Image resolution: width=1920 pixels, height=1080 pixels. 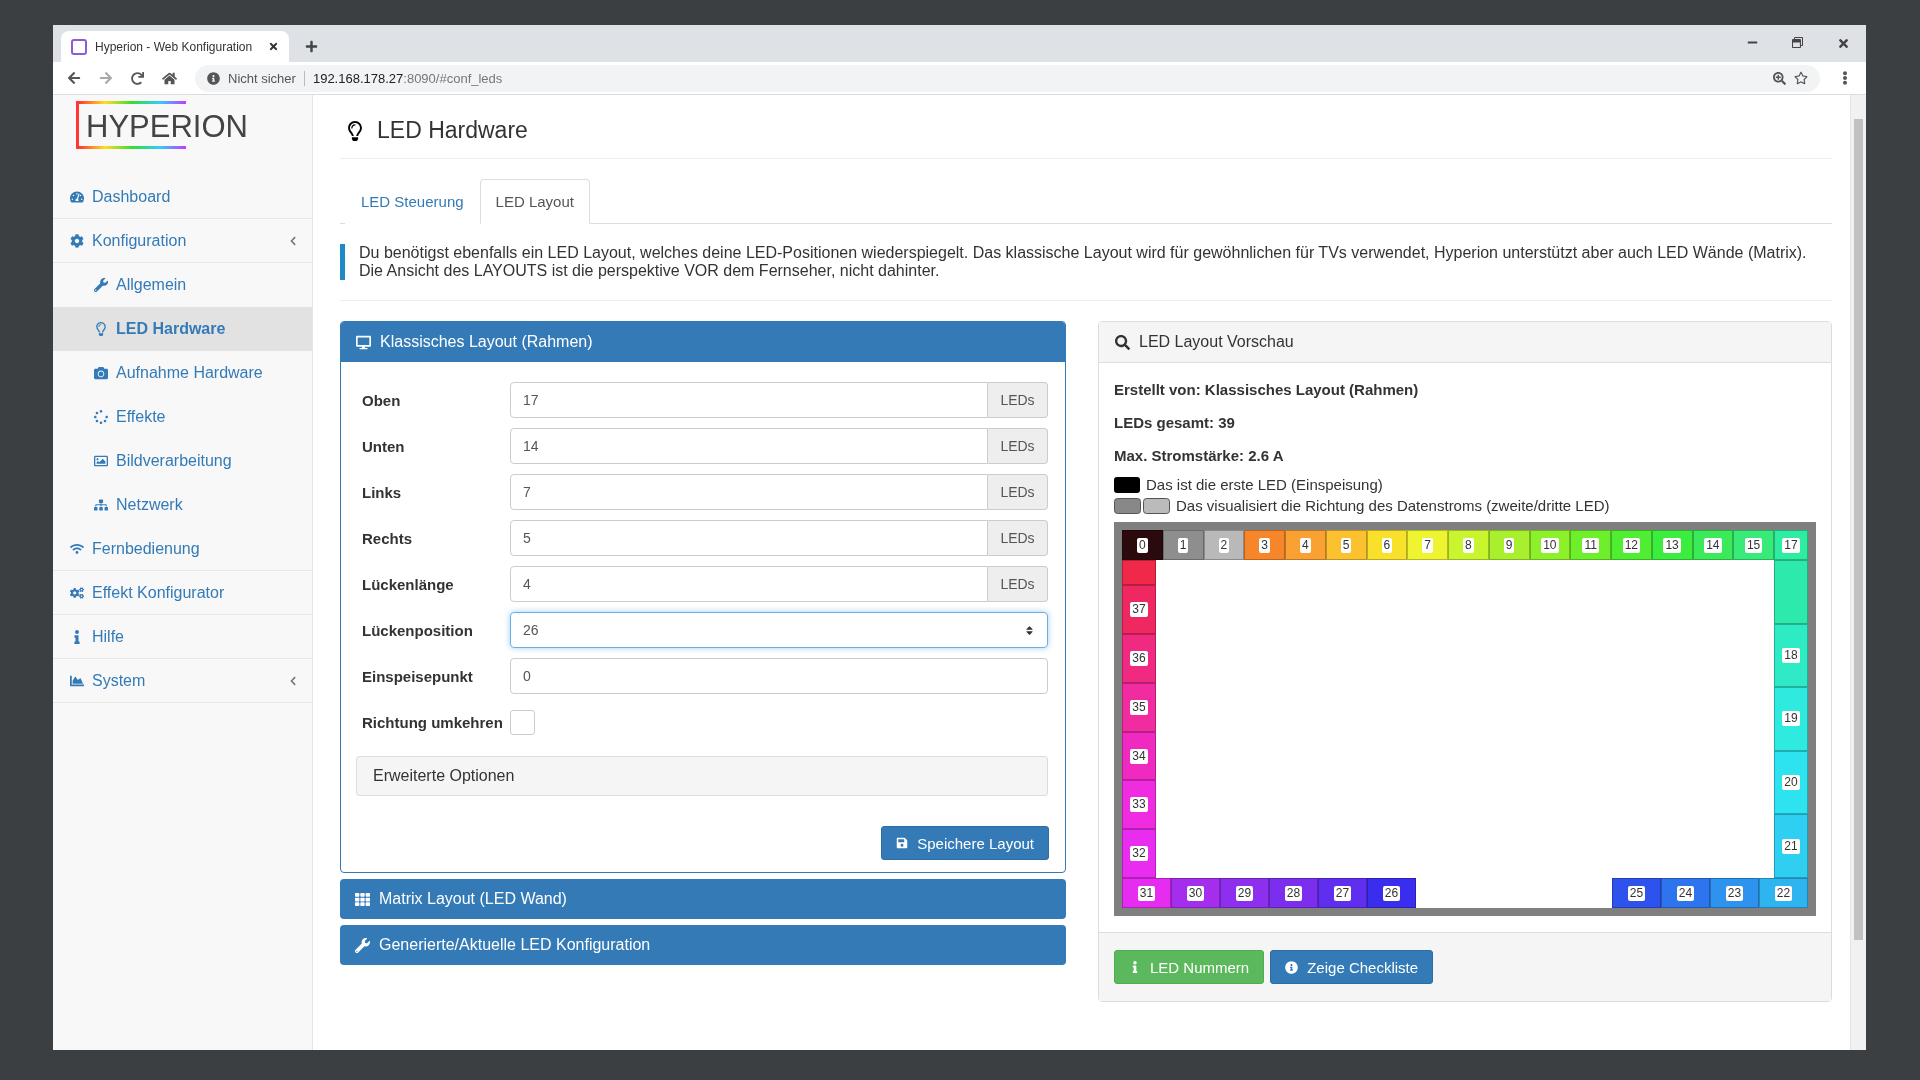 I want to click on sidebar-item: Konfiguration, so click(x=182, y=241).